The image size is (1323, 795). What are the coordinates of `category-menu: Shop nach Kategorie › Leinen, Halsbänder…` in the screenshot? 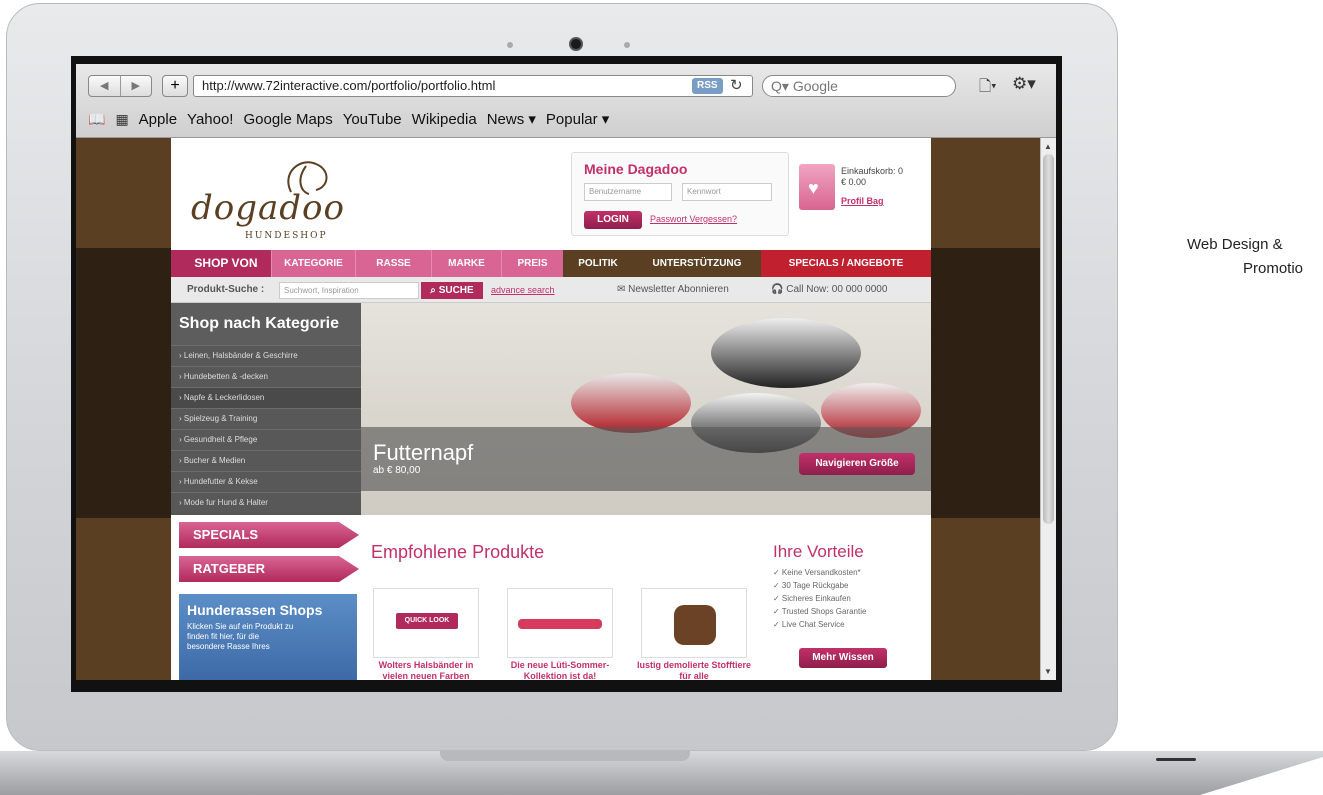 It's located at (266, 409).